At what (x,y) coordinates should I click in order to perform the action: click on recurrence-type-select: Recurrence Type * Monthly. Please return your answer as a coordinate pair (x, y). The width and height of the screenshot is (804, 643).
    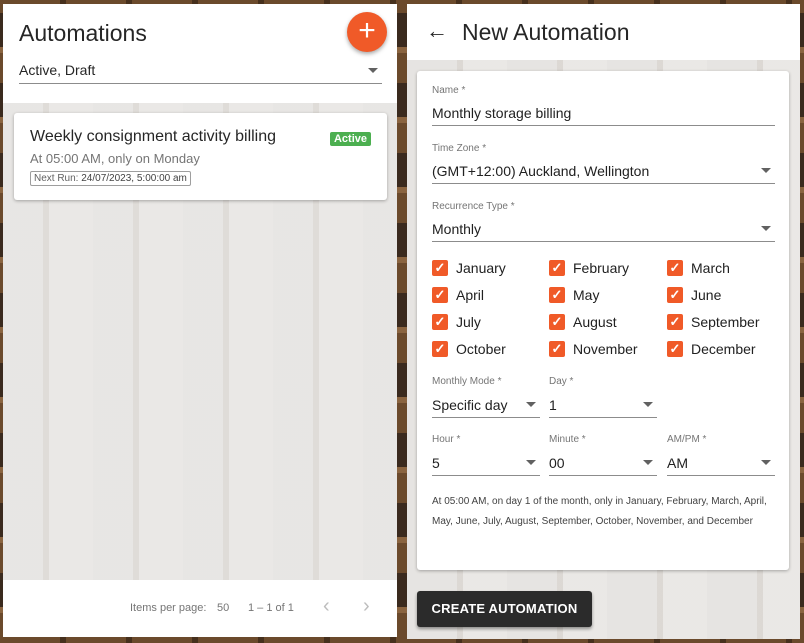
    Looking at the image, I should click on (603, 221).